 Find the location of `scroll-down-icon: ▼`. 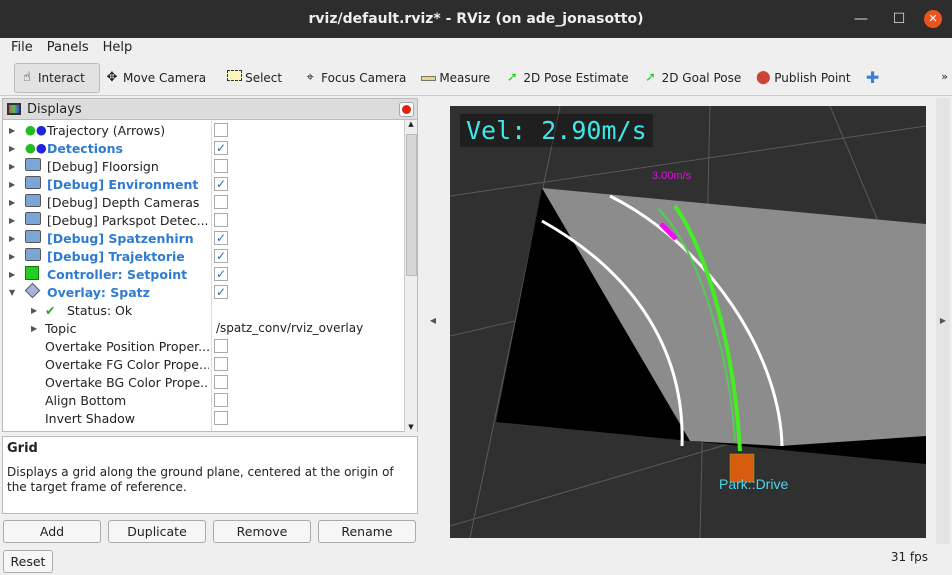

scroll-down-icon: ▼ is located at coordinates (411, 427).